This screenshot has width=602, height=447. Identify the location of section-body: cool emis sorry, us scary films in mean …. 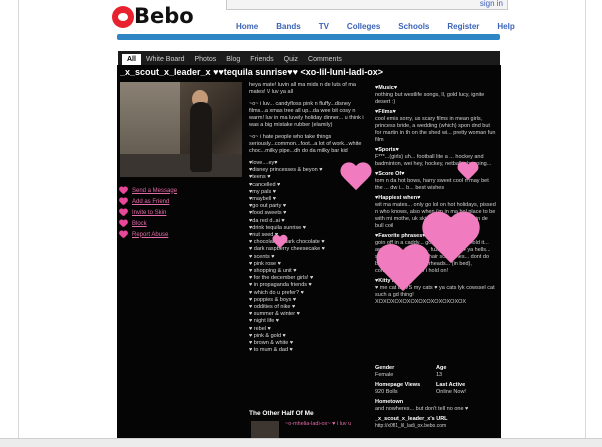
(435, 129).